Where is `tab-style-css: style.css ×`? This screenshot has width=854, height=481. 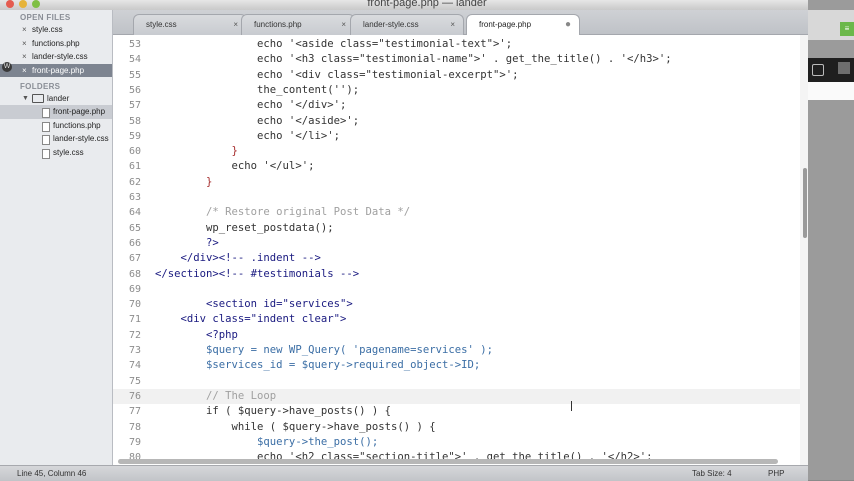
tab-style-css: style.css × is located at coordinates (190, 24).